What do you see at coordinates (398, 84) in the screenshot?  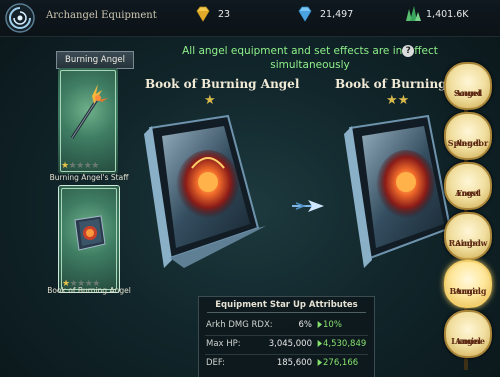 I see `next-book-title: Book of Burning A` at bounding box center [398, 84].